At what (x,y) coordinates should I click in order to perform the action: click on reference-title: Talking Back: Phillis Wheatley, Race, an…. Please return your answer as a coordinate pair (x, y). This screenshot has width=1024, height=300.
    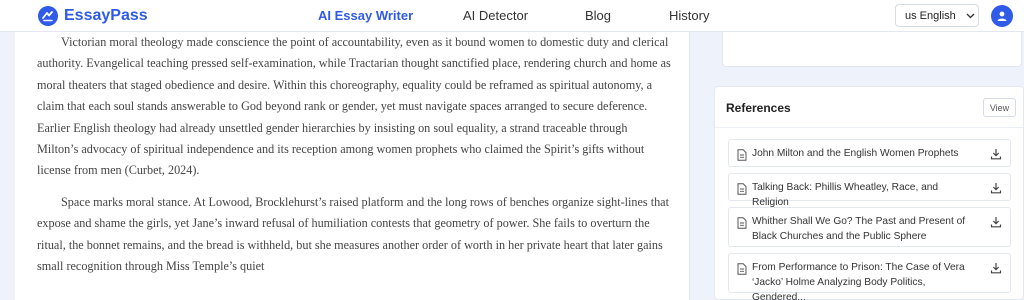
    Looking at the image, I should click on (845, 195).